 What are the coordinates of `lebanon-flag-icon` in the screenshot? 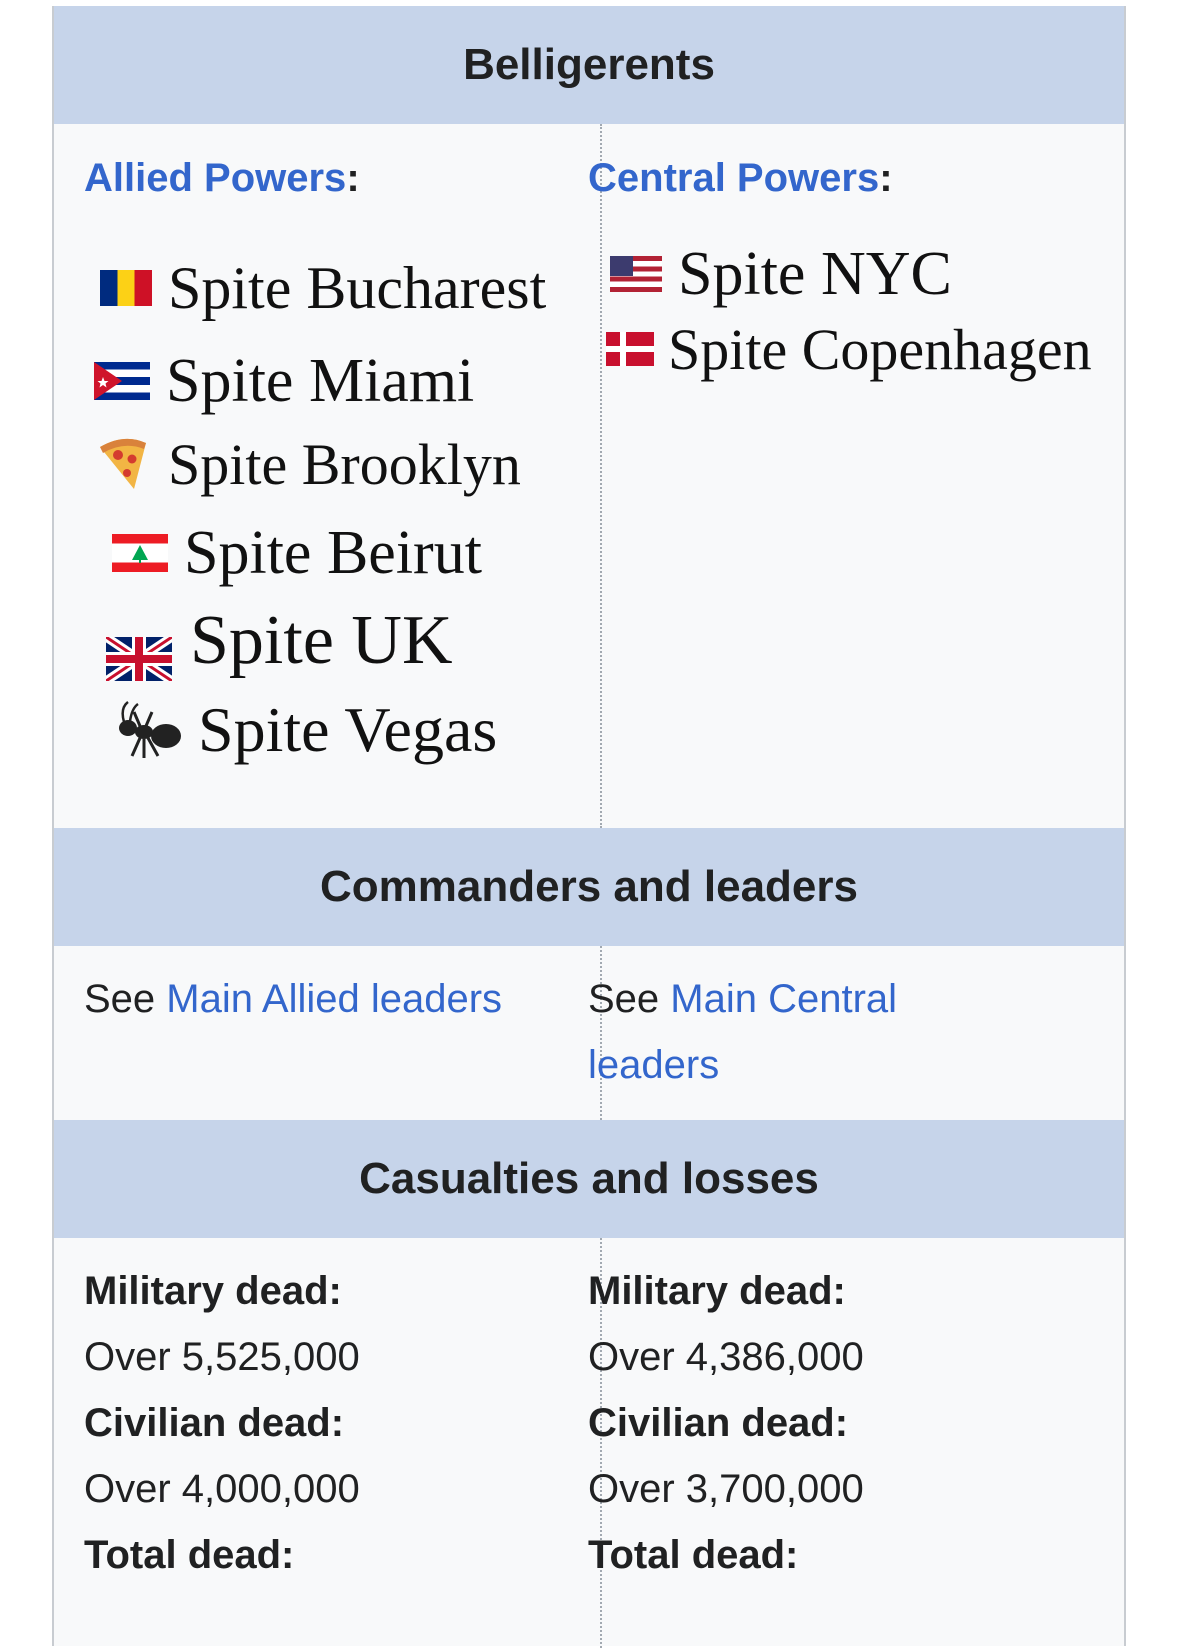 It's located at (140, 553).